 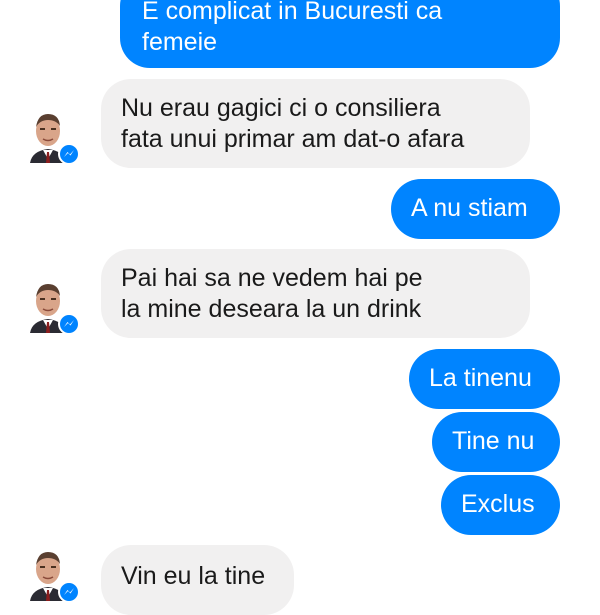 I want to click on message-bubble-outgoing: A nu stiam, so click(x=475, y=209).